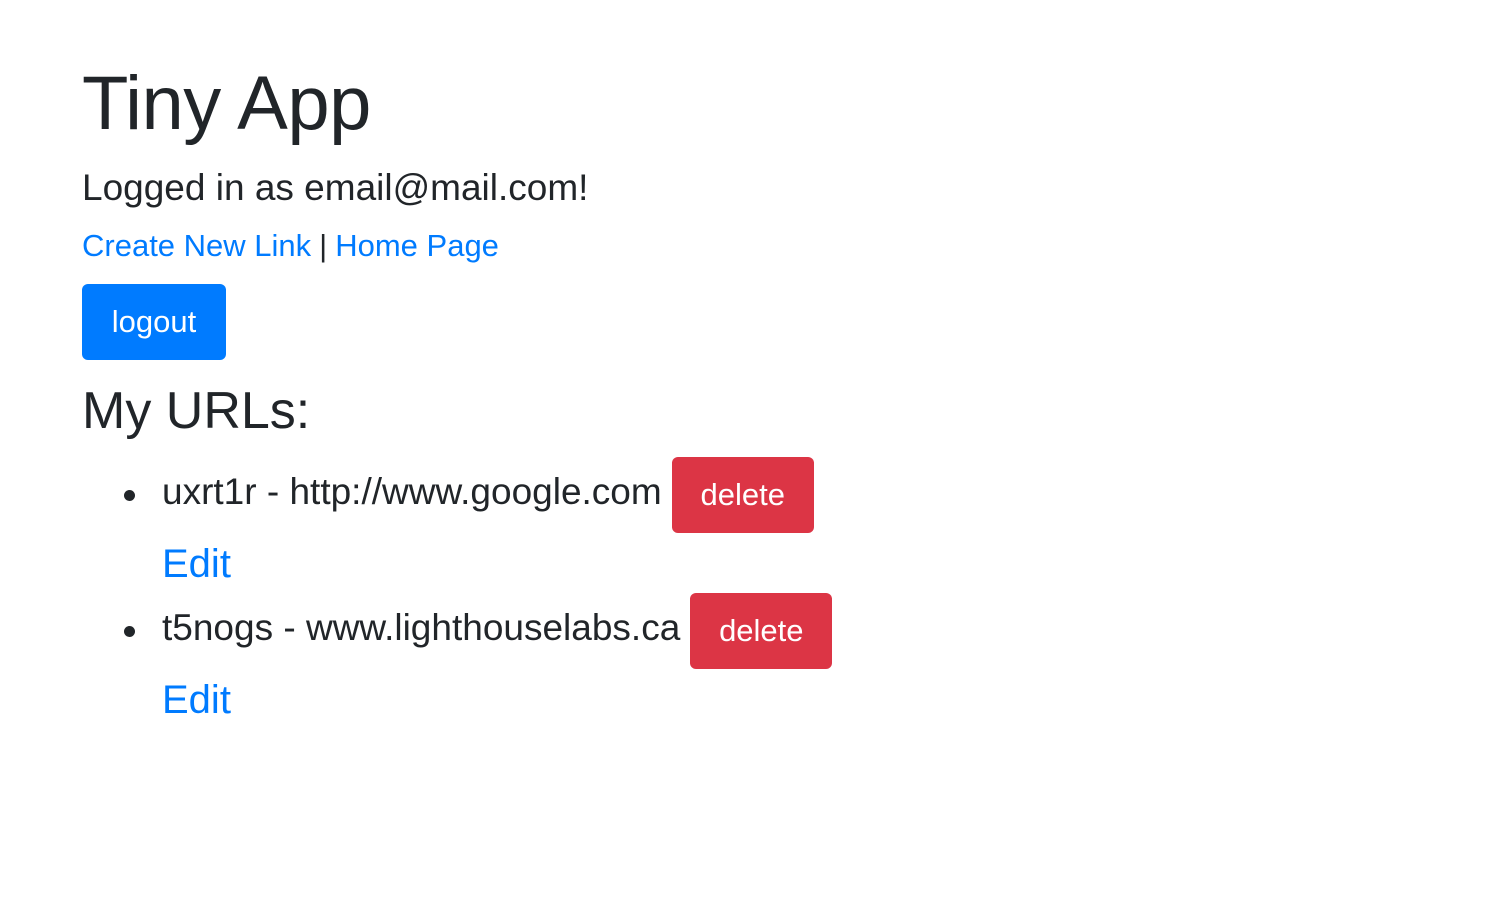  I want to click on my-urls-heading: My URLs:, so click(196, 411).